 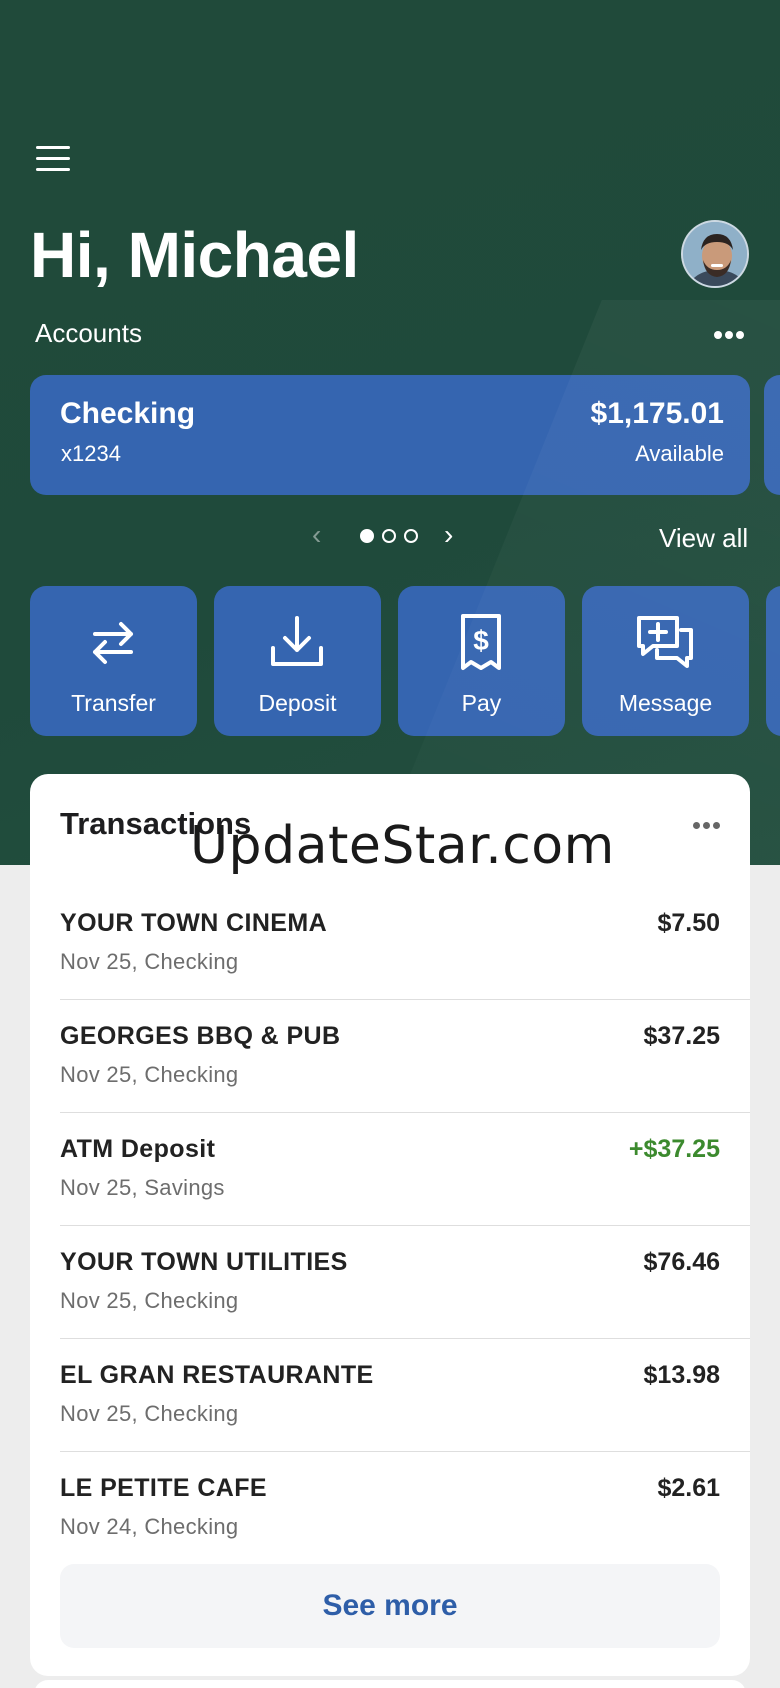 What do you see at coordinates (194, 923) in the screenshot?
I see `transaction-name: YOUR TOWN CINEMA` at bounding box center [194, 923].